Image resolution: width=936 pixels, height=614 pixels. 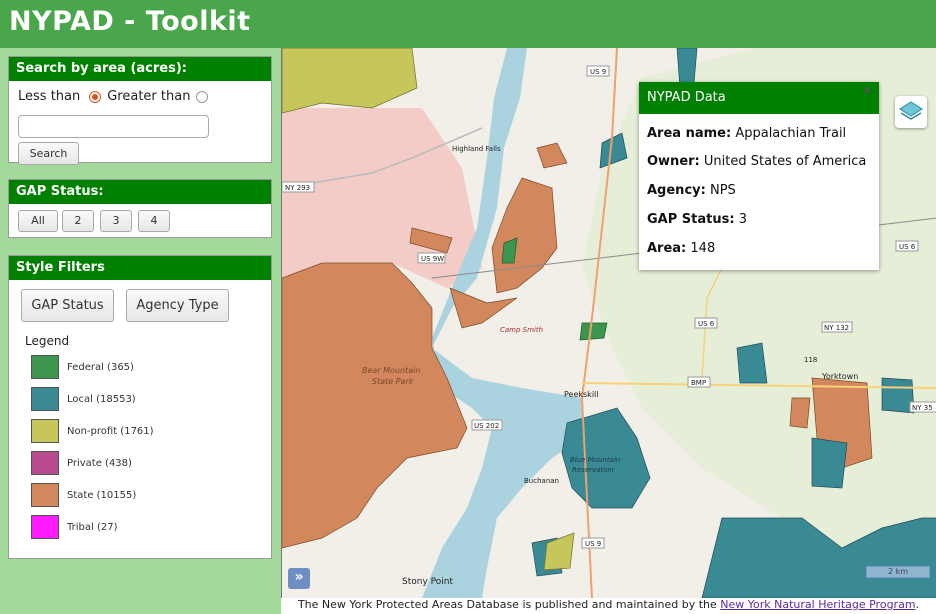 I want to click on legend-swatch-local, so click(x=45, y=399).